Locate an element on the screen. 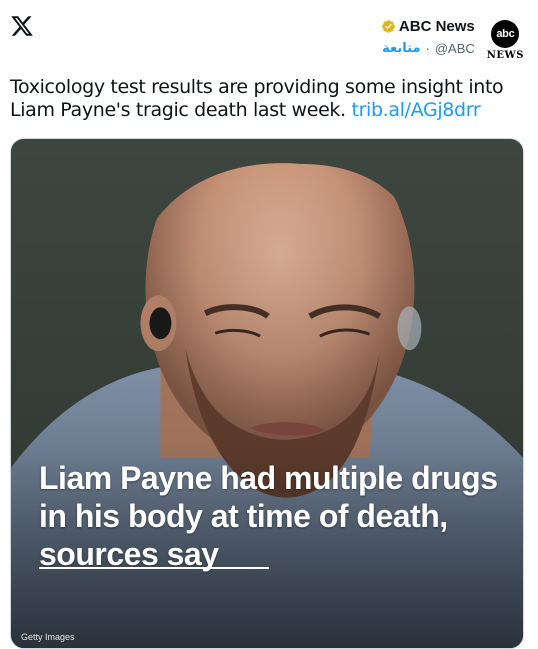 The width and height of the screenshot is (538, 649). handle-row: متابعة · @ABC is located at coordinates (428, 48).